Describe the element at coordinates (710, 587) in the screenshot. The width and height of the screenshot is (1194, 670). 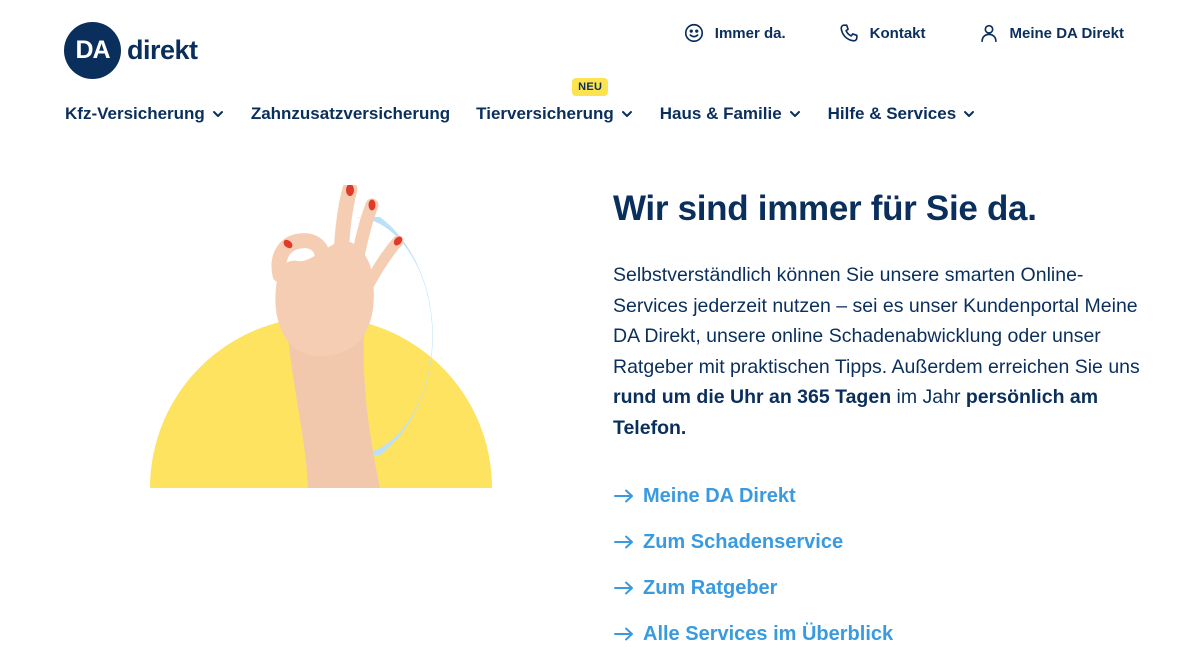
I see `link-label: Zum Ratgeber` at that location.